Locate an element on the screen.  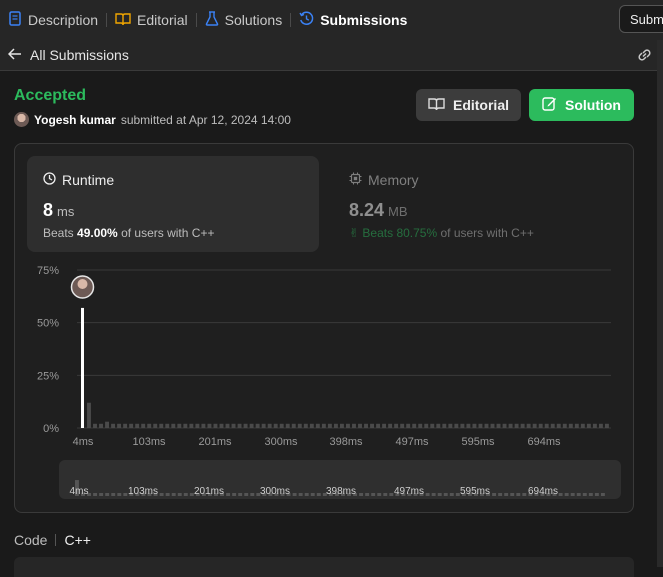
range-selector-chart: 4ms 103ms 201ms 300ms 398ms 497ms 595ms 694ms is located at coordinates (337, 488).